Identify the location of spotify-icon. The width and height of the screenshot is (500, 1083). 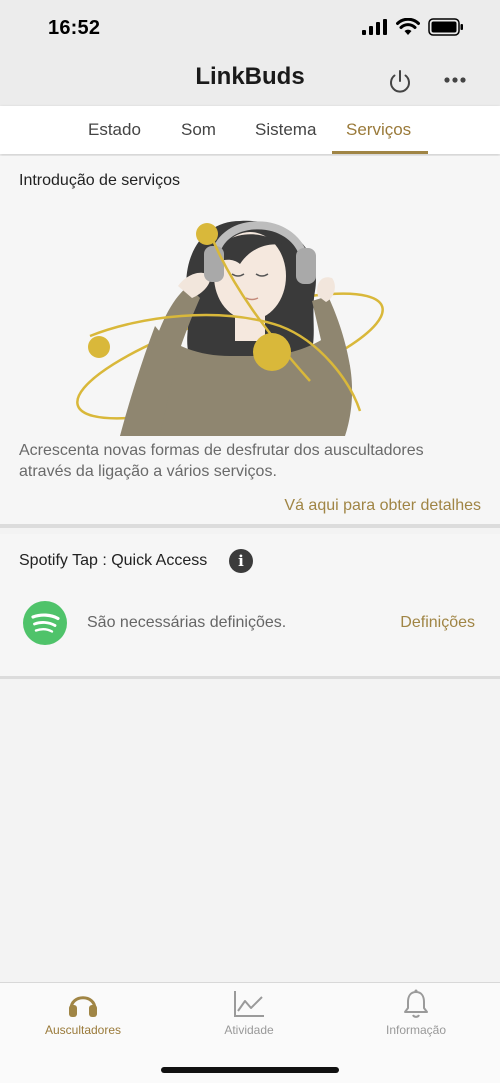
(45, 623).